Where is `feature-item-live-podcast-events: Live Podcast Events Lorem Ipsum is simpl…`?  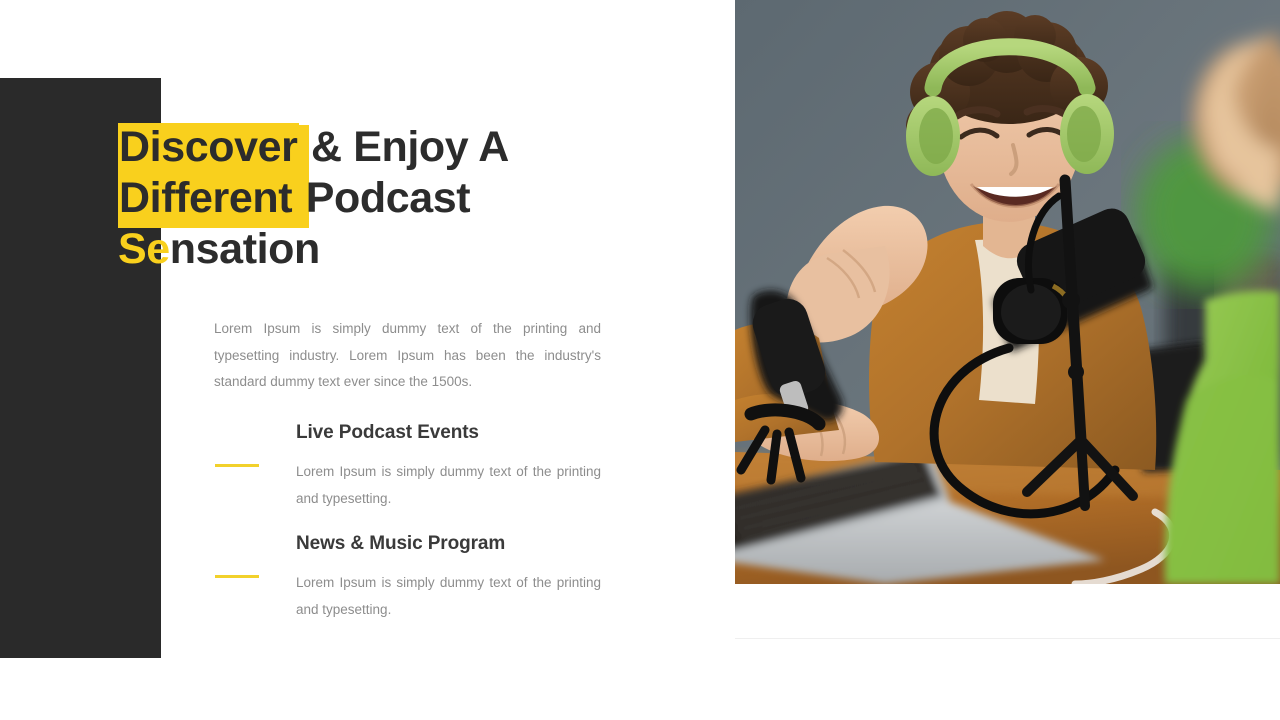
feature-item-live-podcast-events: Live Podcast Events Lorem Ipsum is simpl… is located at coordinates (414, 466).